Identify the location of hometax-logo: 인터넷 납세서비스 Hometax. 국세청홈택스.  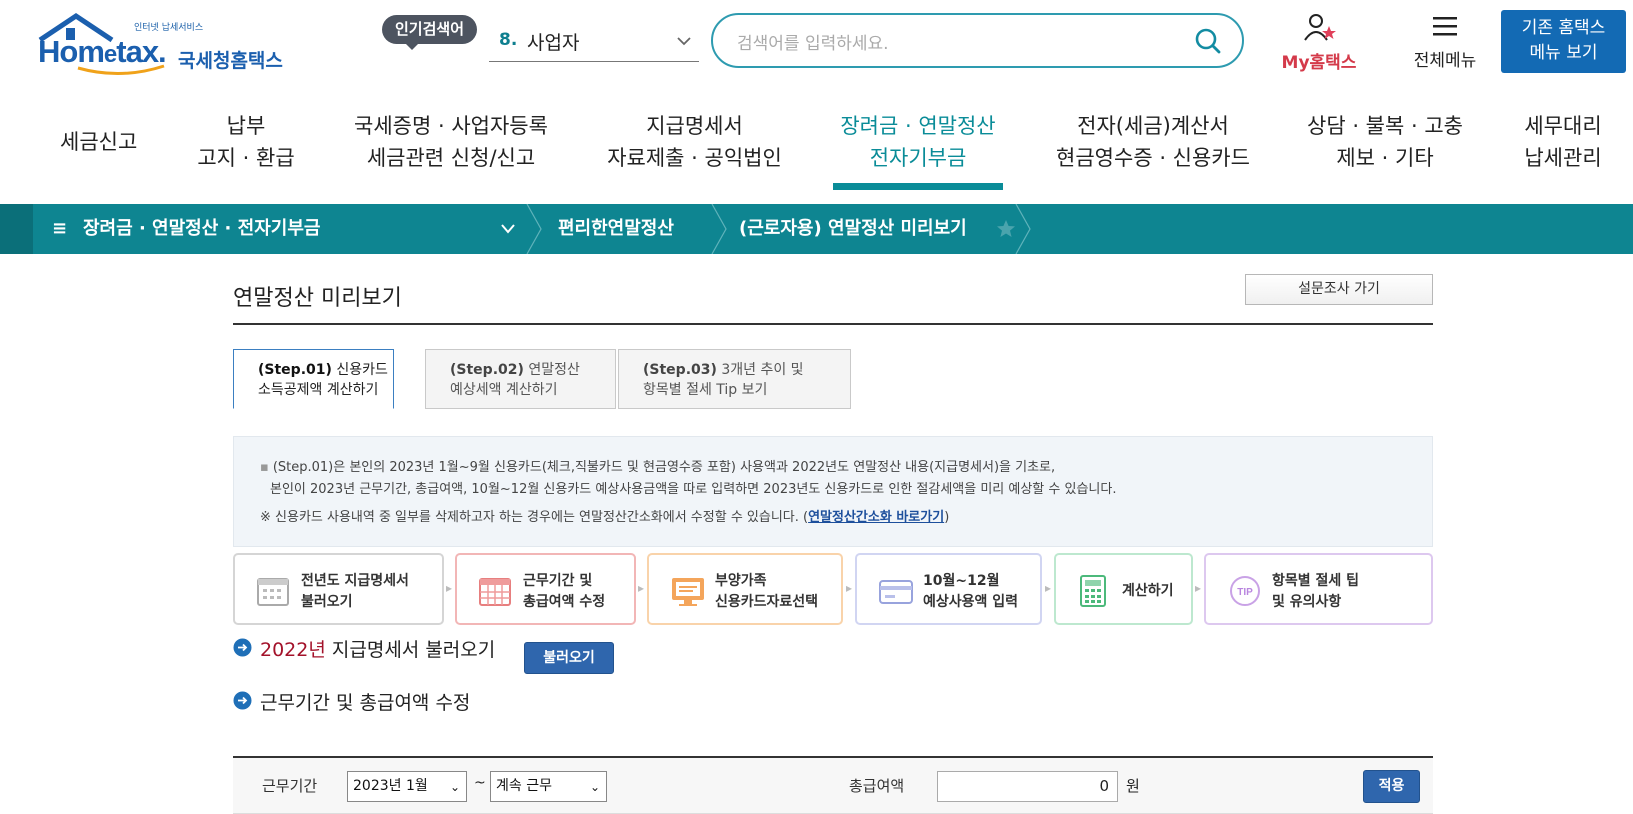
(171, 45).